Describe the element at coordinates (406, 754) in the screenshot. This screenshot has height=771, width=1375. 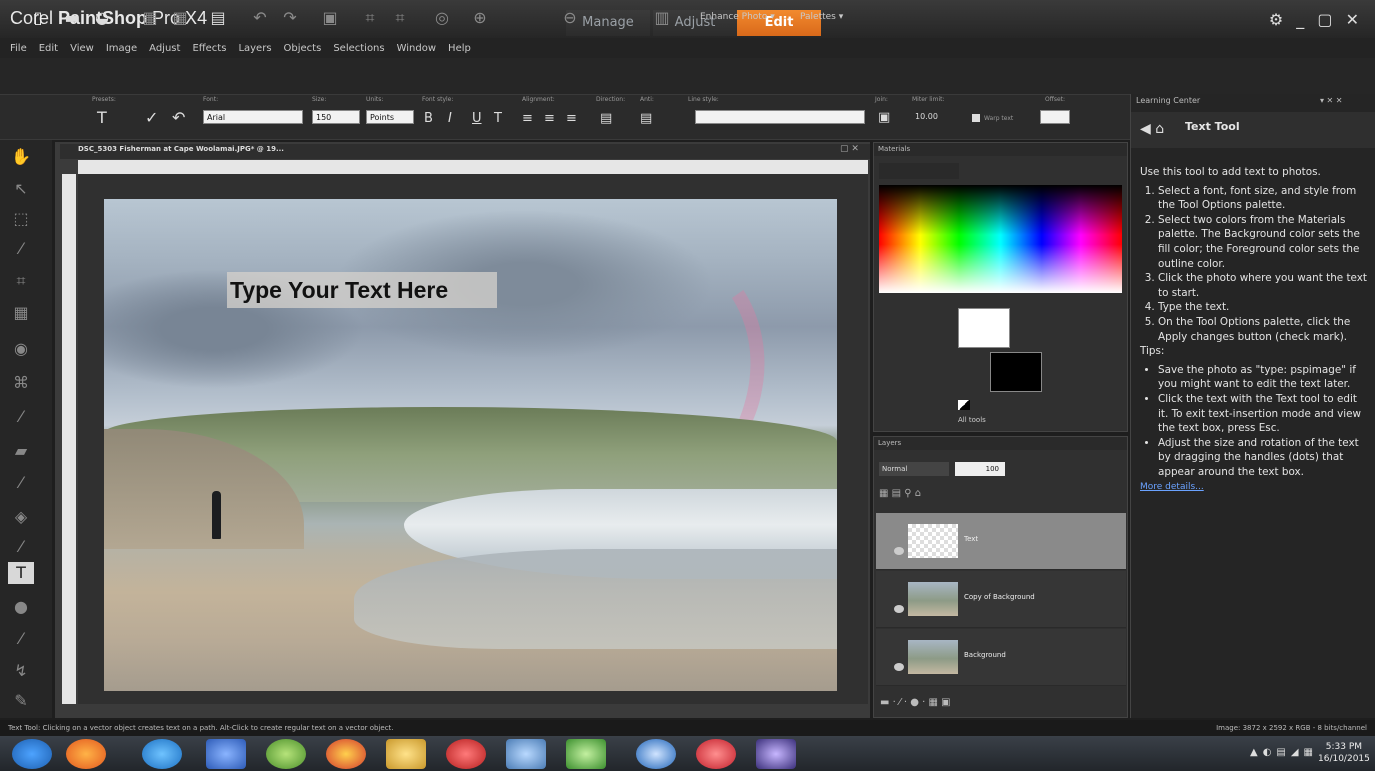
I see `file-explorer-icon` at that location.